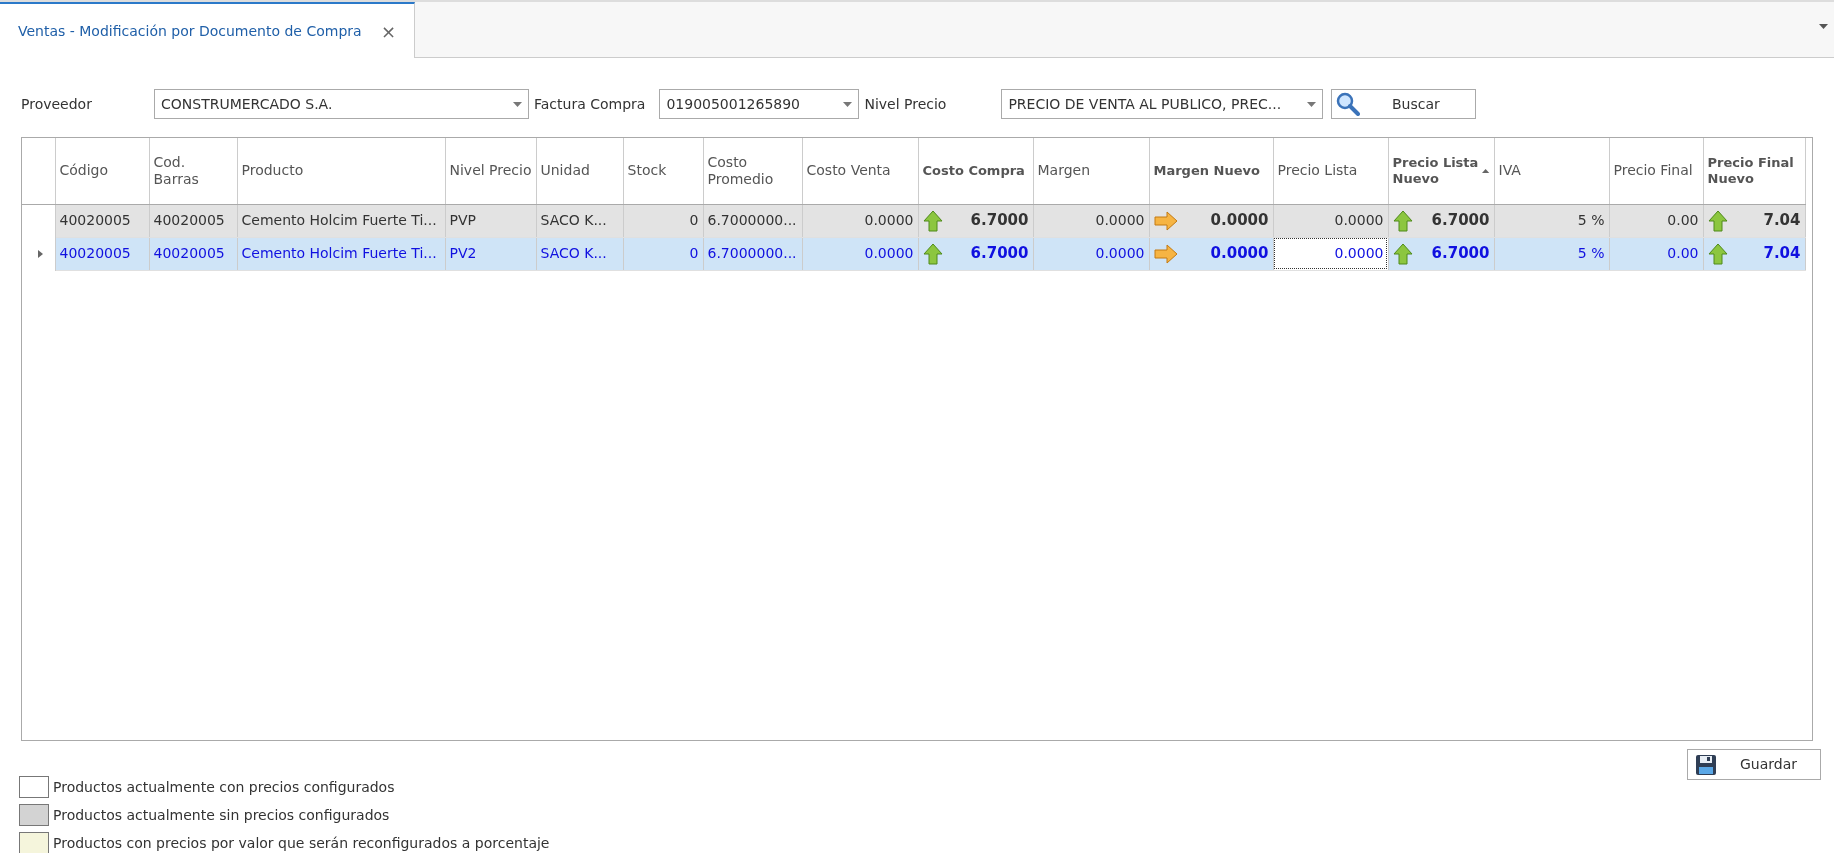 Image resolution: width=1834 pixels, height=853 pixels. Describe the element at coordinates (57, 104) in the screenshot. I see `filter-label: Proveedor` at that location.